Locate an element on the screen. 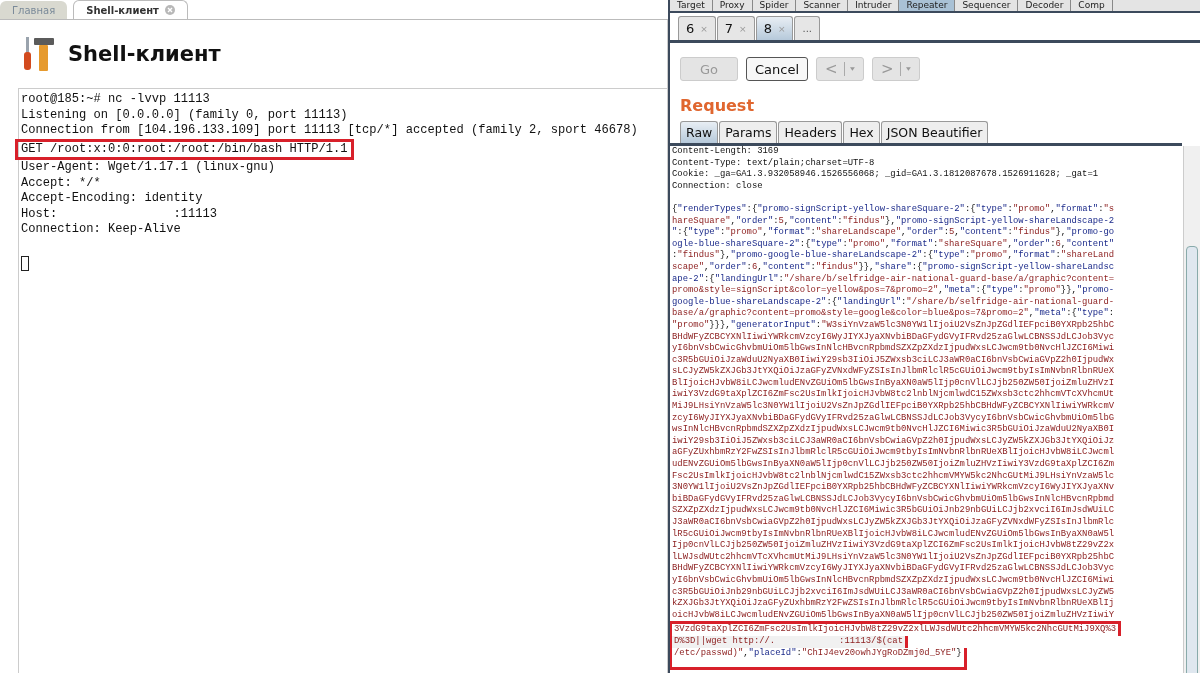 The image size is (1200, 673). terminal-line: Accept-Encoding: identity is located at coordinates (112, 199).